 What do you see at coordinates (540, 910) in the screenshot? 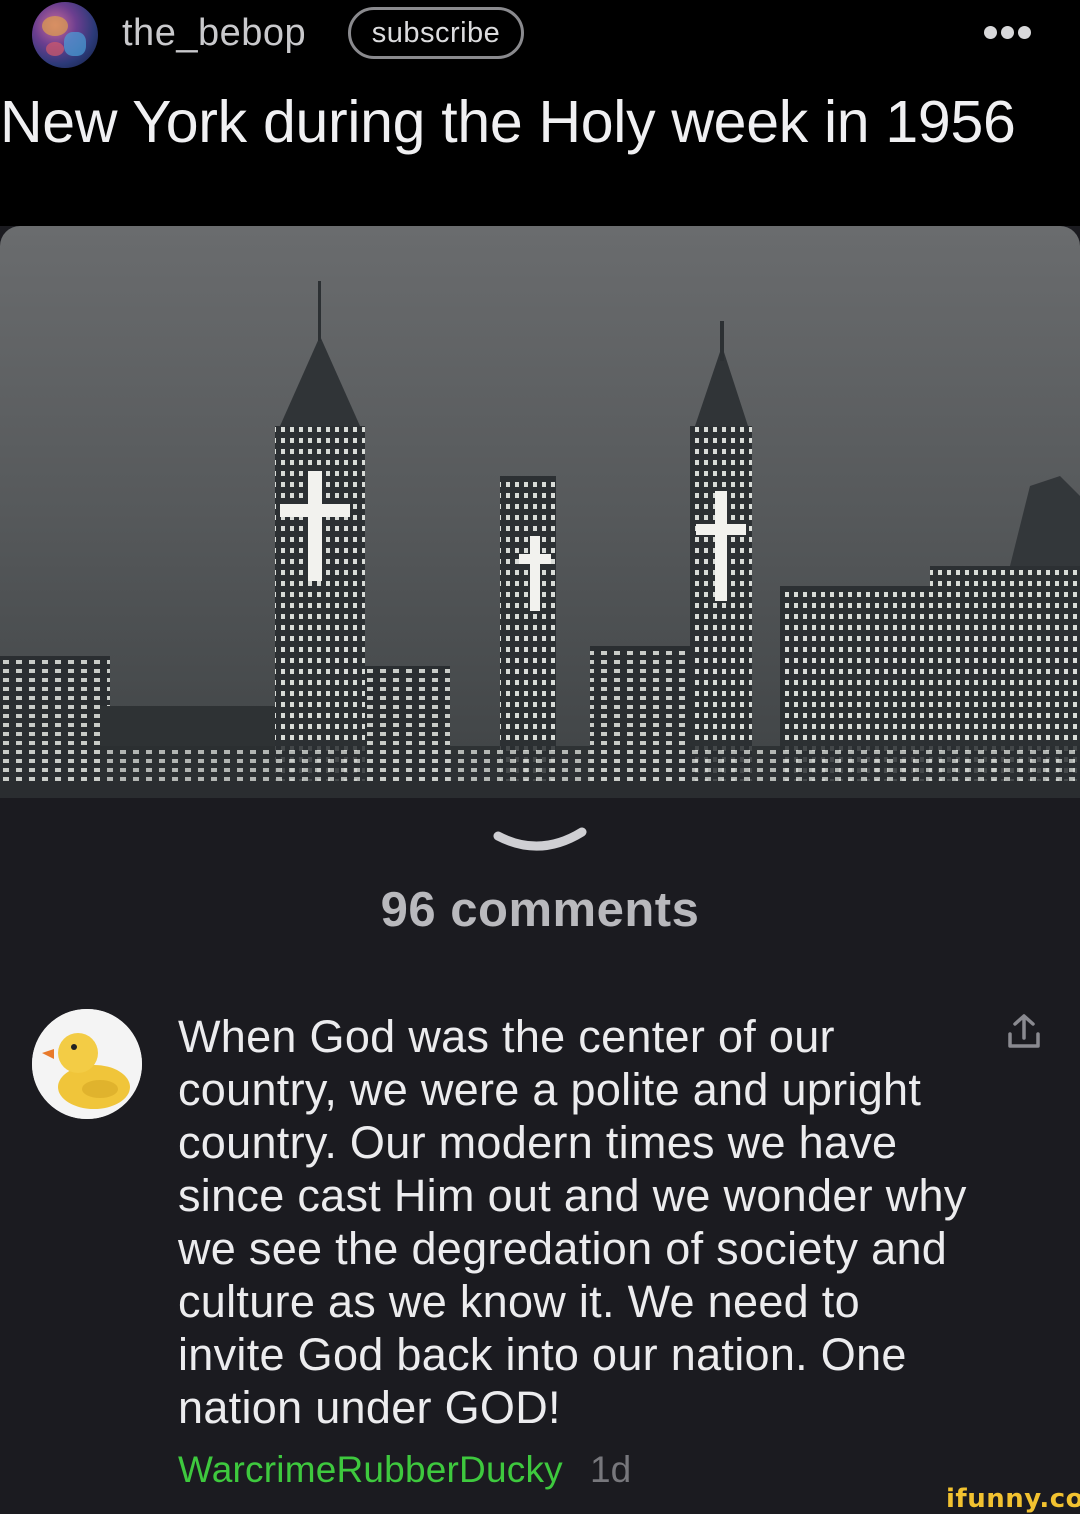
I see `comments-count: 96 comments` at bounding box center [540, 910].